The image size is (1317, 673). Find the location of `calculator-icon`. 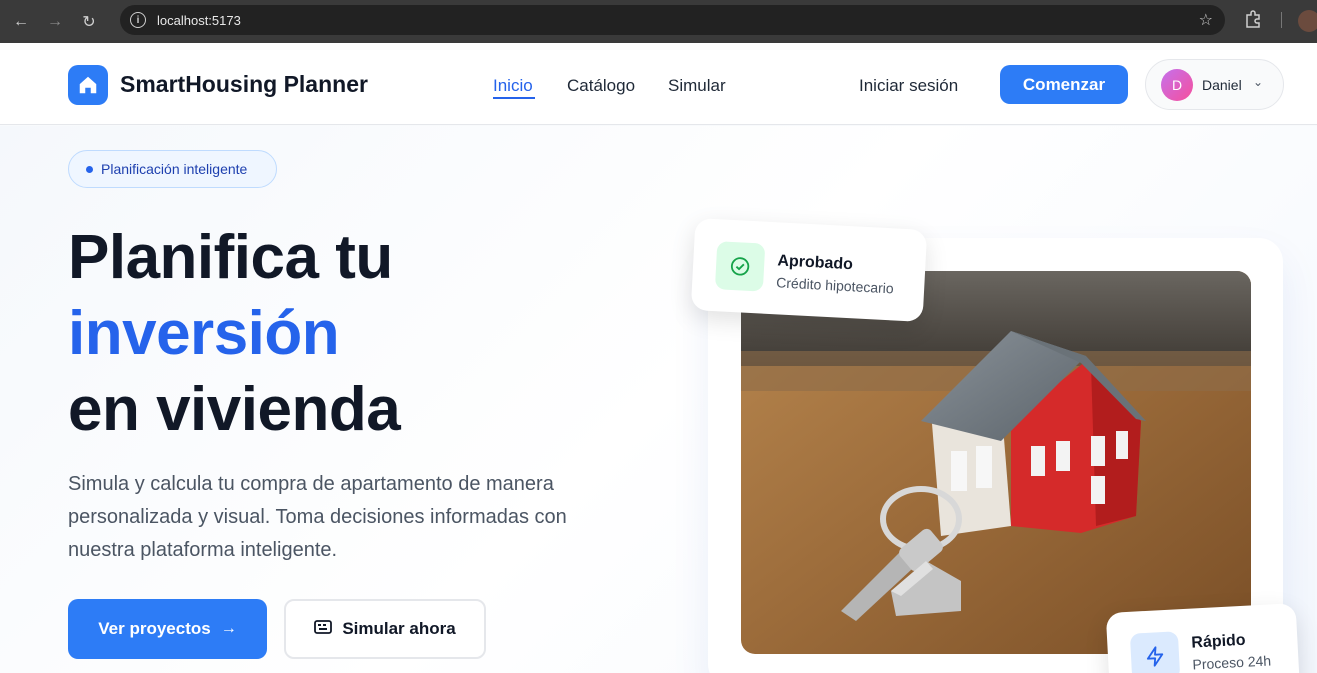

calculator-icon is located at coordinates (323, 629).